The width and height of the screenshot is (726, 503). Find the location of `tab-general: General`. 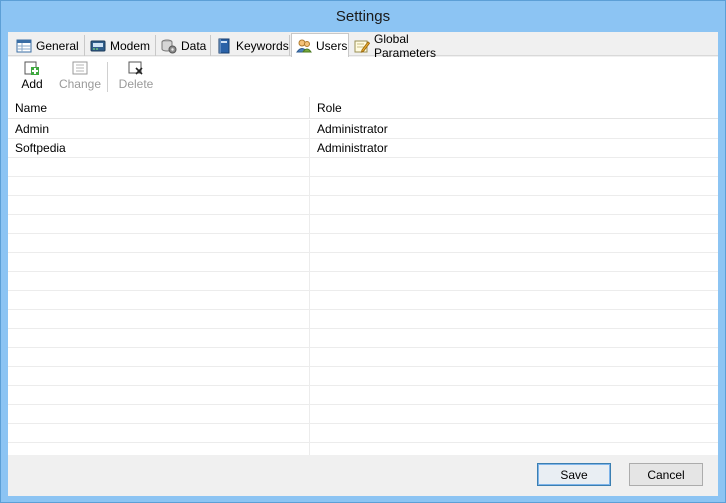

tab-general: General is located at coordinates (48, 45).